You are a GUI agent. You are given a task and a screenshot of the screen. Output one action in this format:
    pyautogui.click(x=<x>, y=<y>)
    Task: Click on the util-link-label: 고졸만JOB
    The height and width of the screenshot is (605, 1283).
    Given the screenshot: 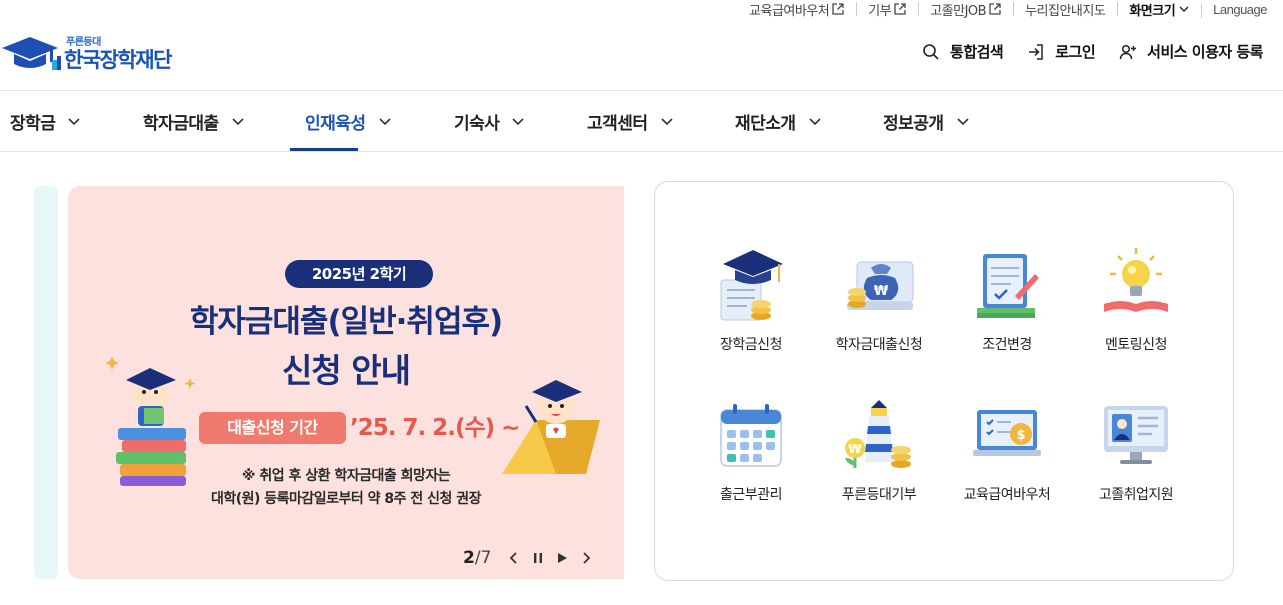 What is the action you would take?
    pyautogui.click(x=958, y=11)
    